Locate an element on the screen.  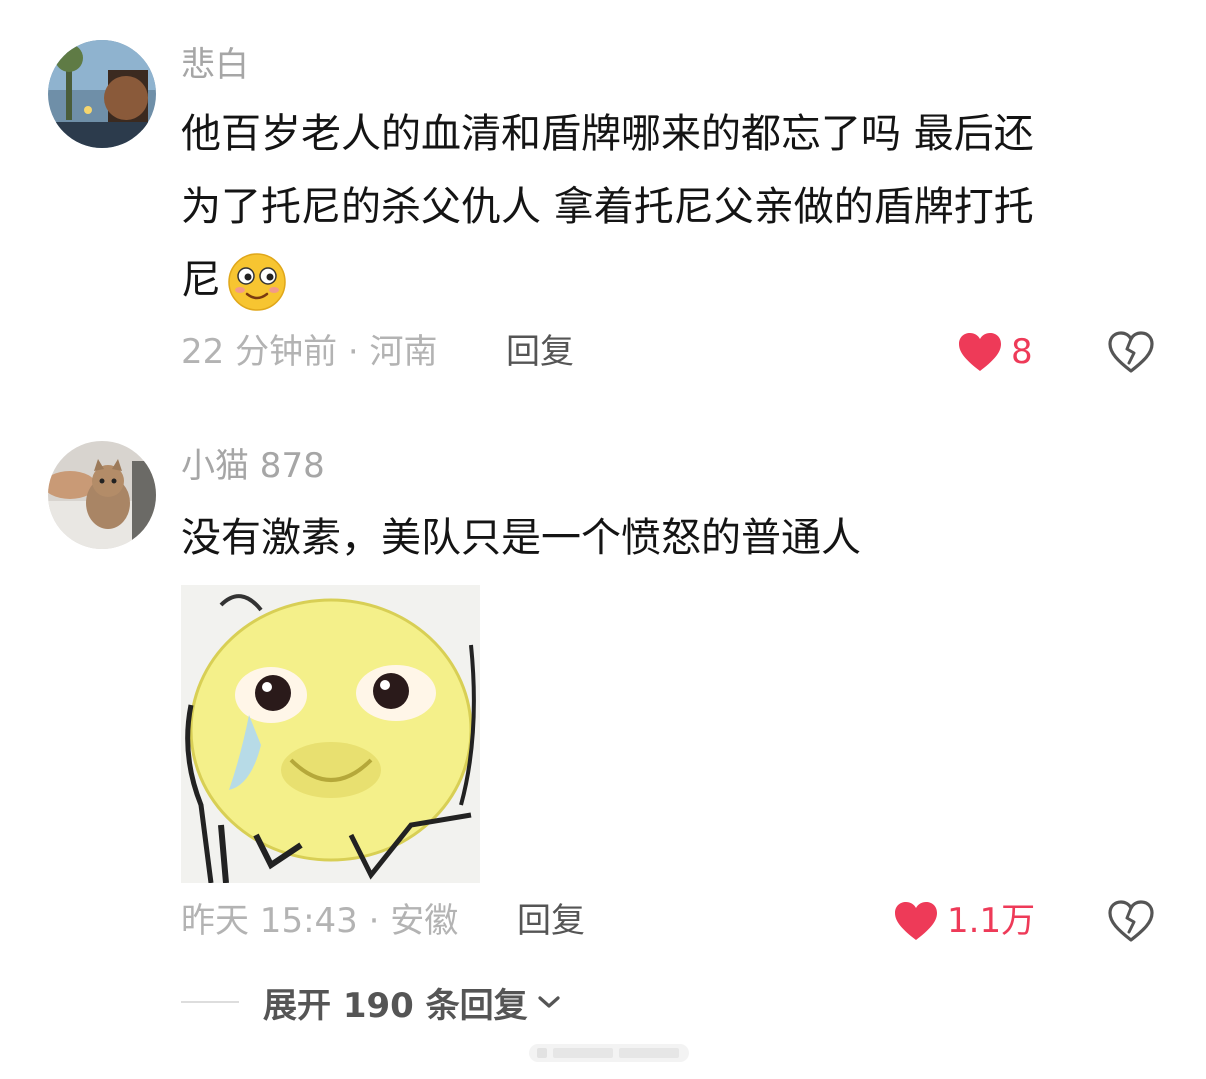
comment-text: 没有激素，美队只是一个愤怒的普通人 is located at coordinates (661, 538).